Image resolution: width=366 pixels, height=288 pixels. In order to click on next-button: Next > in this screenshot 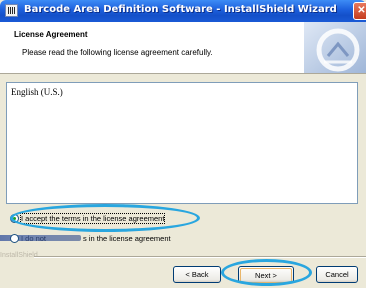, I will do `click(266, 274)`.